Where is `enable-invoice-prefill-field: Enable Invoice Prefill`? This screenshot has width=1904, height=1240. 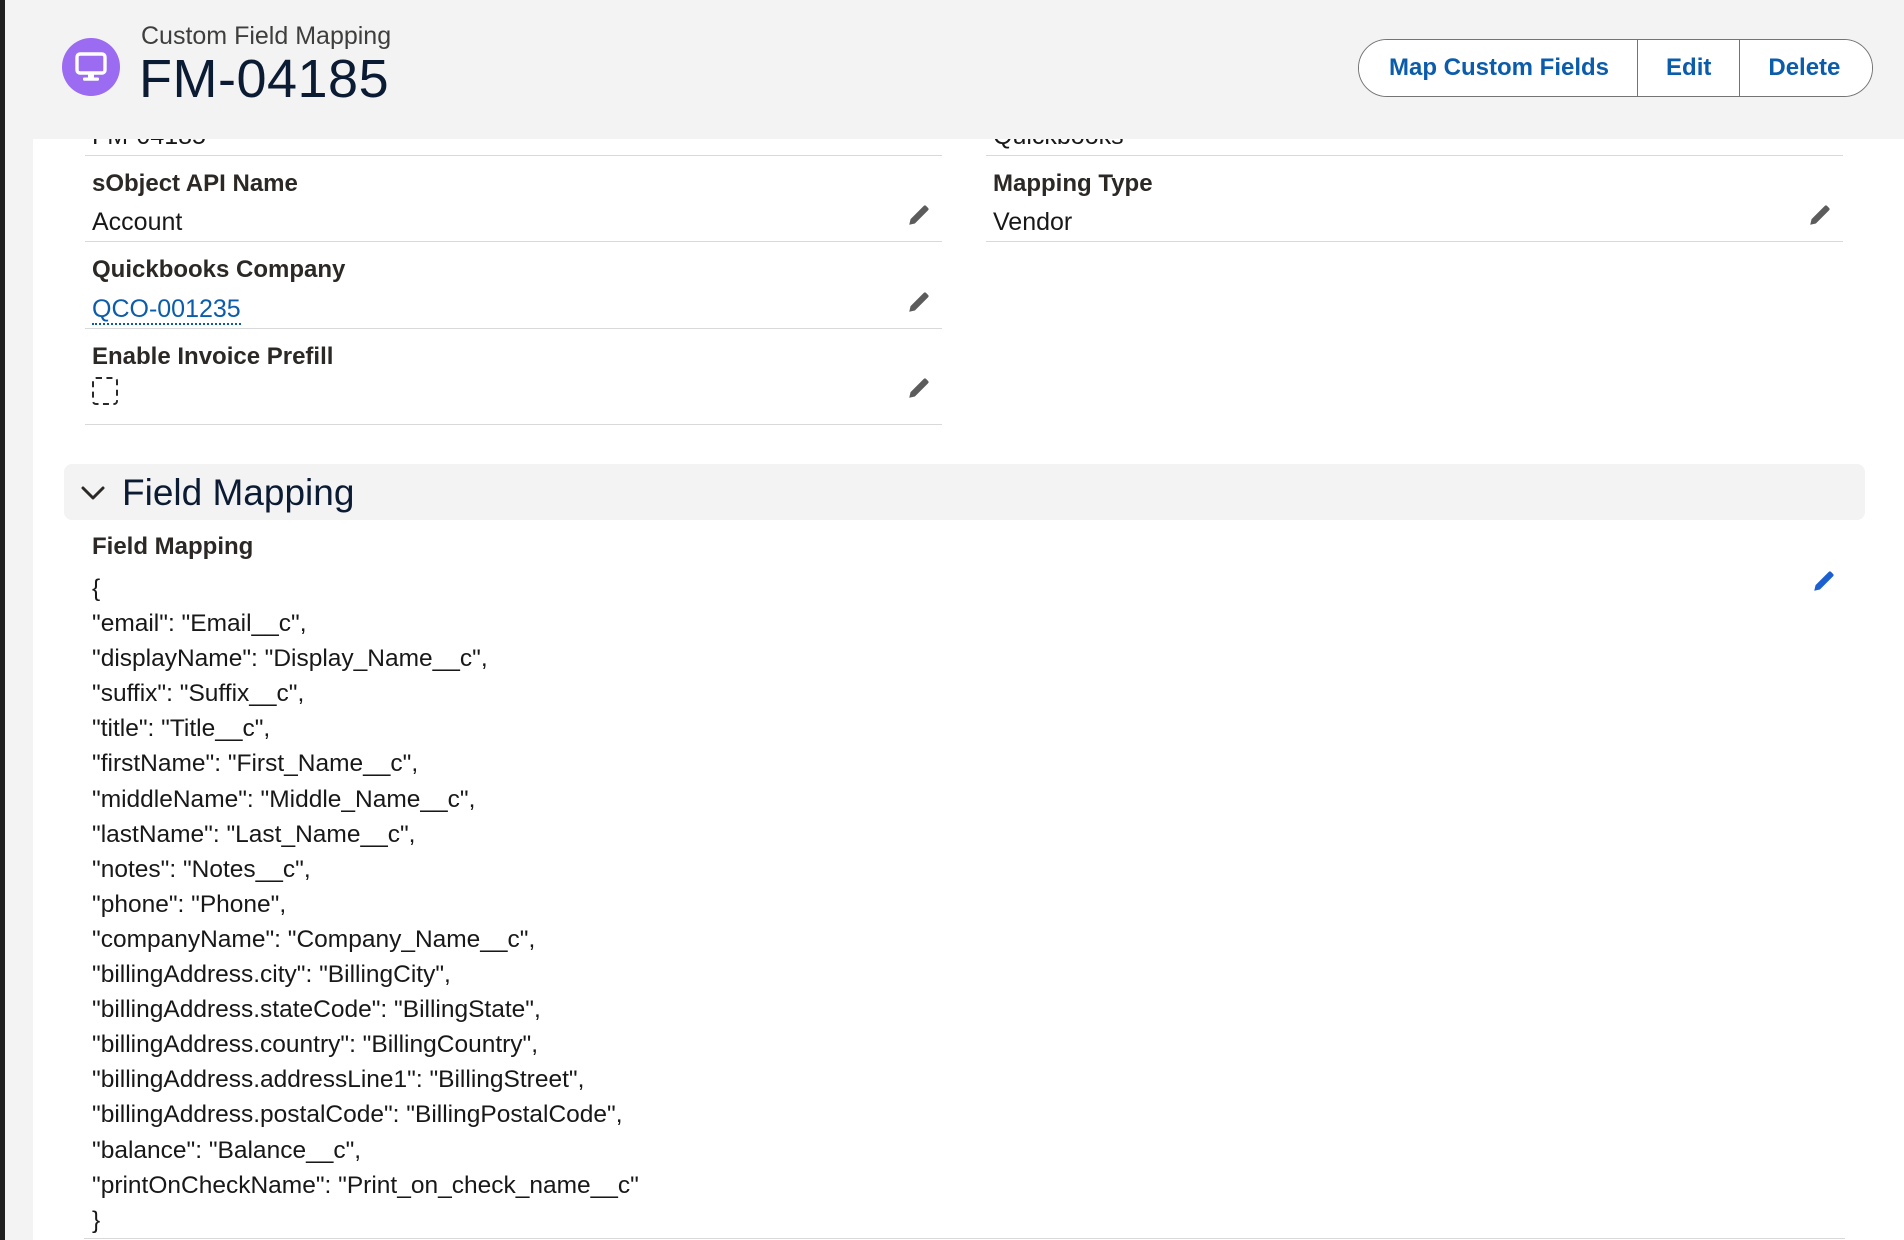 enable-invoice-prefill-field: Enable Invoice Prefill is located at coordinates (513, 377).